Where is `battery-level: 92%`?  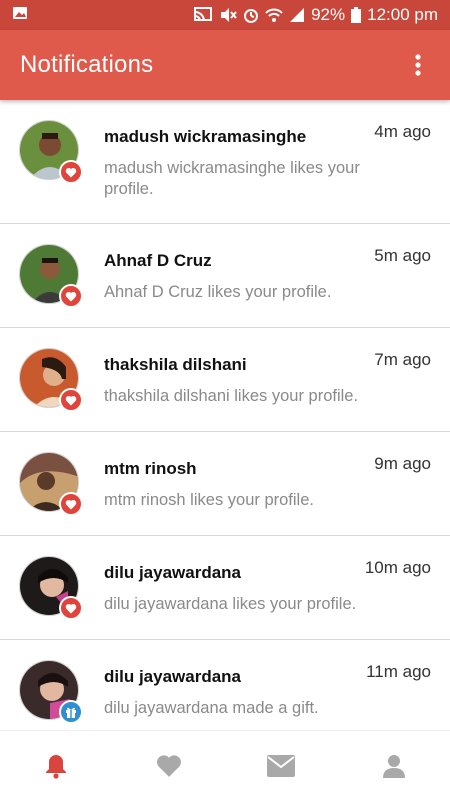
battery-level: 92% is located at coordinates (328, 14).